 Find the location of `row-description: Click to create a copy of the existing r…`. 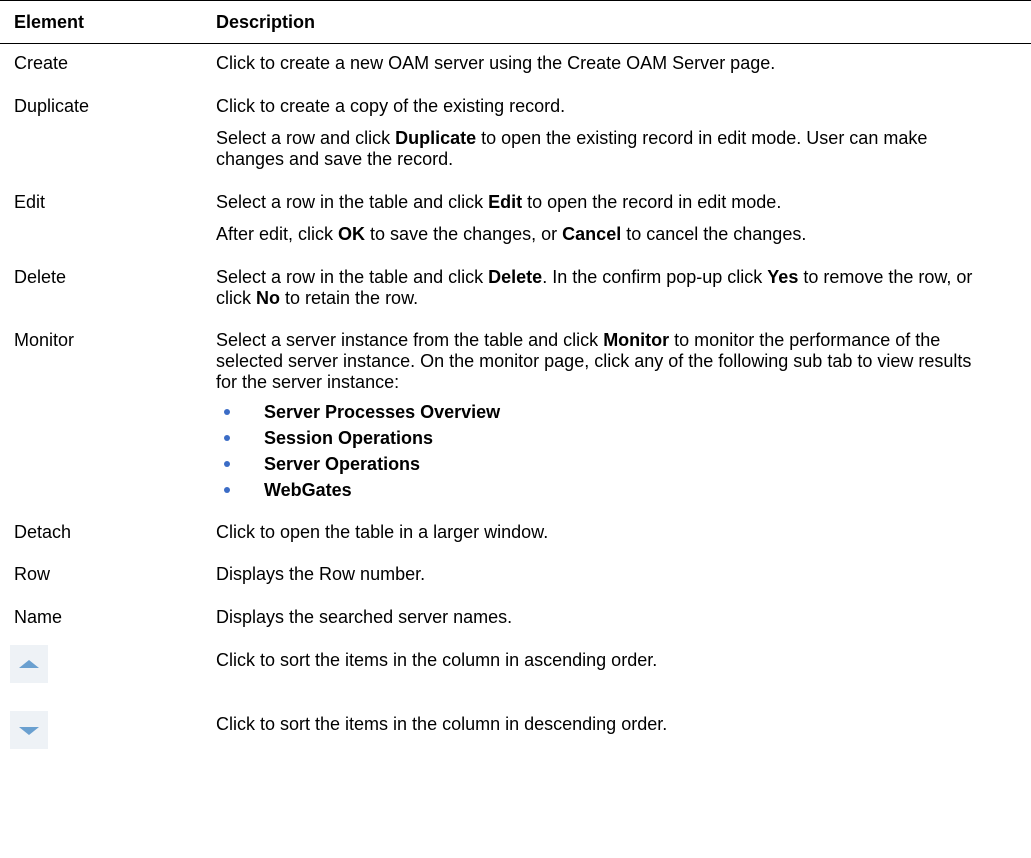

row-description: Click to create a copy of the existing r… is located at coordinates (572, 132).